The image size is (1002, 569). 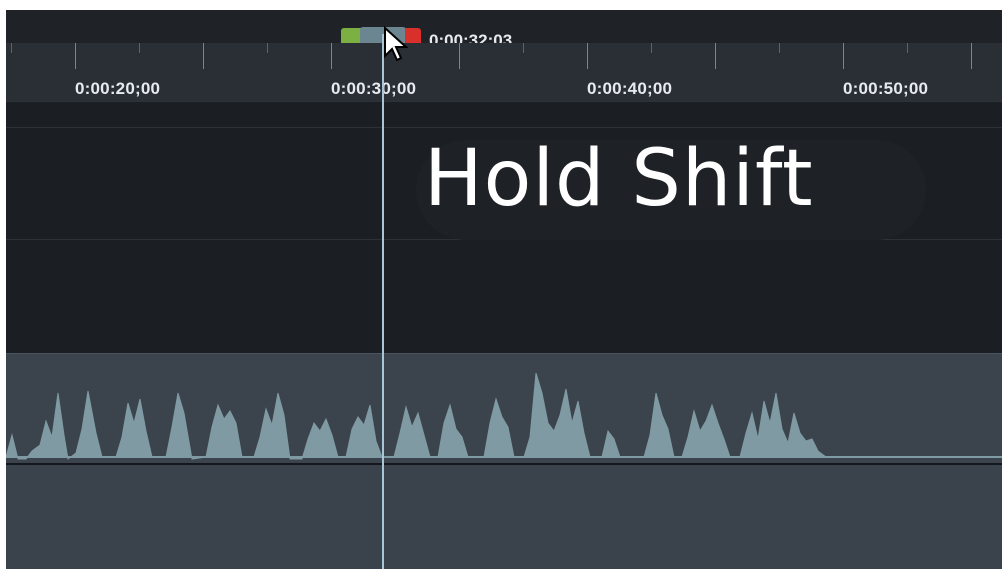 I want to click on ruler-label-20s: 0:00:20;00, so click(x=118, y=88).